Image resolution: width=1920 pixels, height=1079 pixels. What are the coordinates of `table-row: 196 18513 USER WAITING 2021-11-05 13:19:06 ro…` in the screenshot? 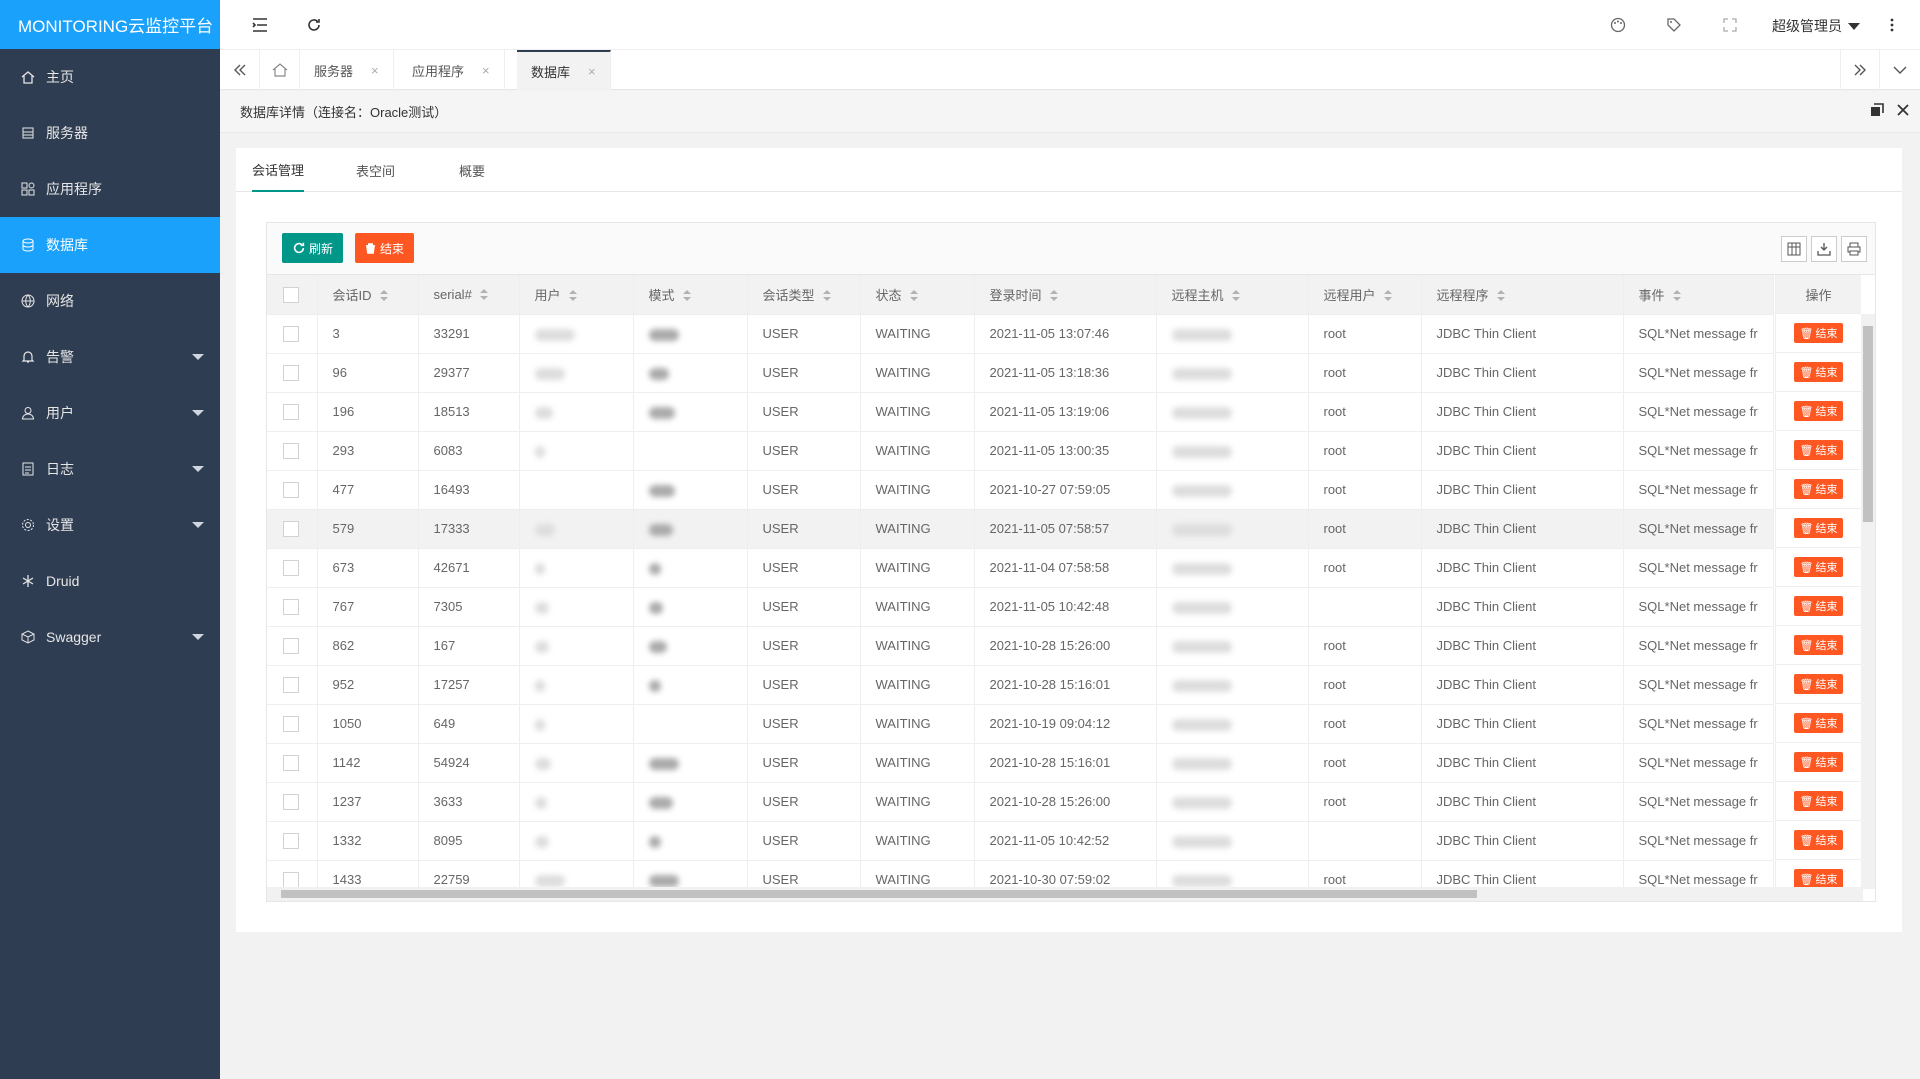 It's located at (1020, 412).